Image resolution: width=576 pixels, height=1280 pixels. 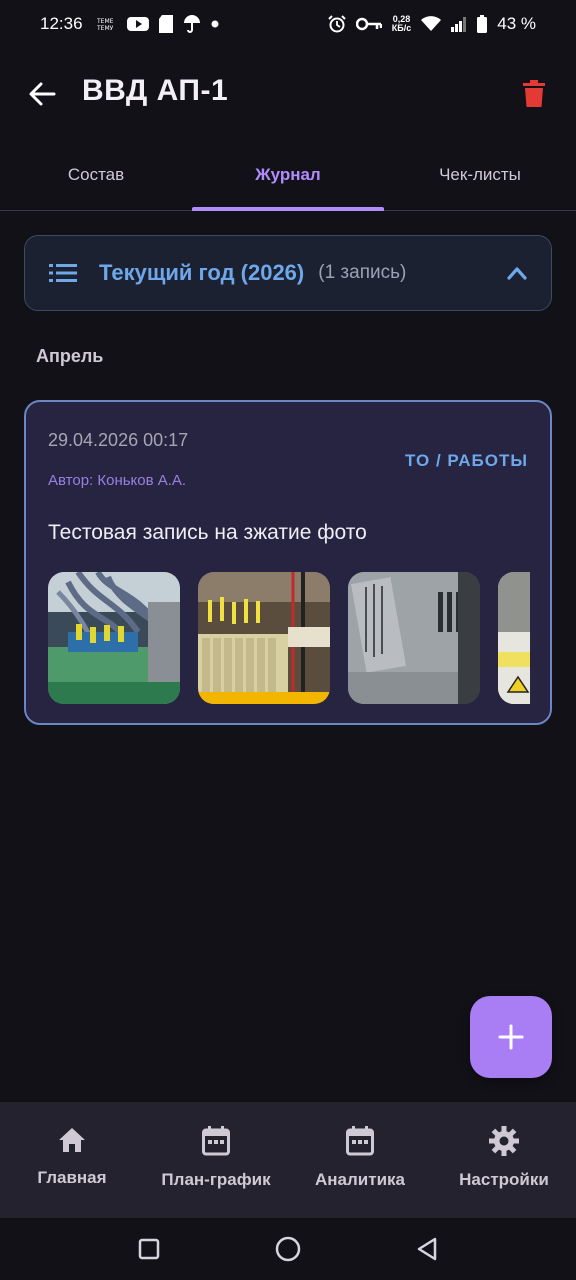 I want to click on tab-journal: Журнал, so click(x=288, y=175).